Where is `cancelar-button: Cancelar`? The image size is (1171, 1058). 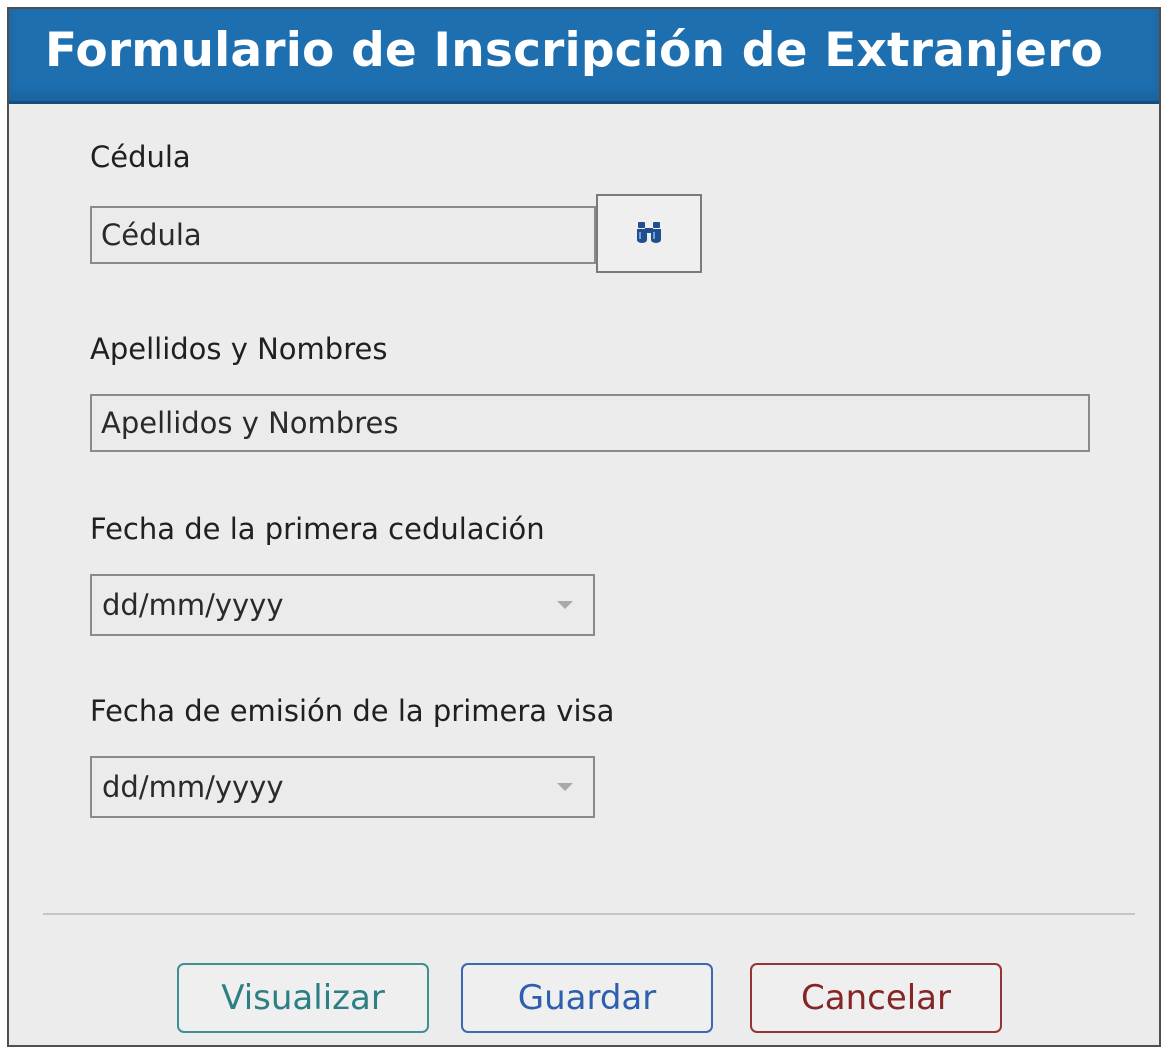 cancelar-button: Cancelar is located at coordinates (876, 998).